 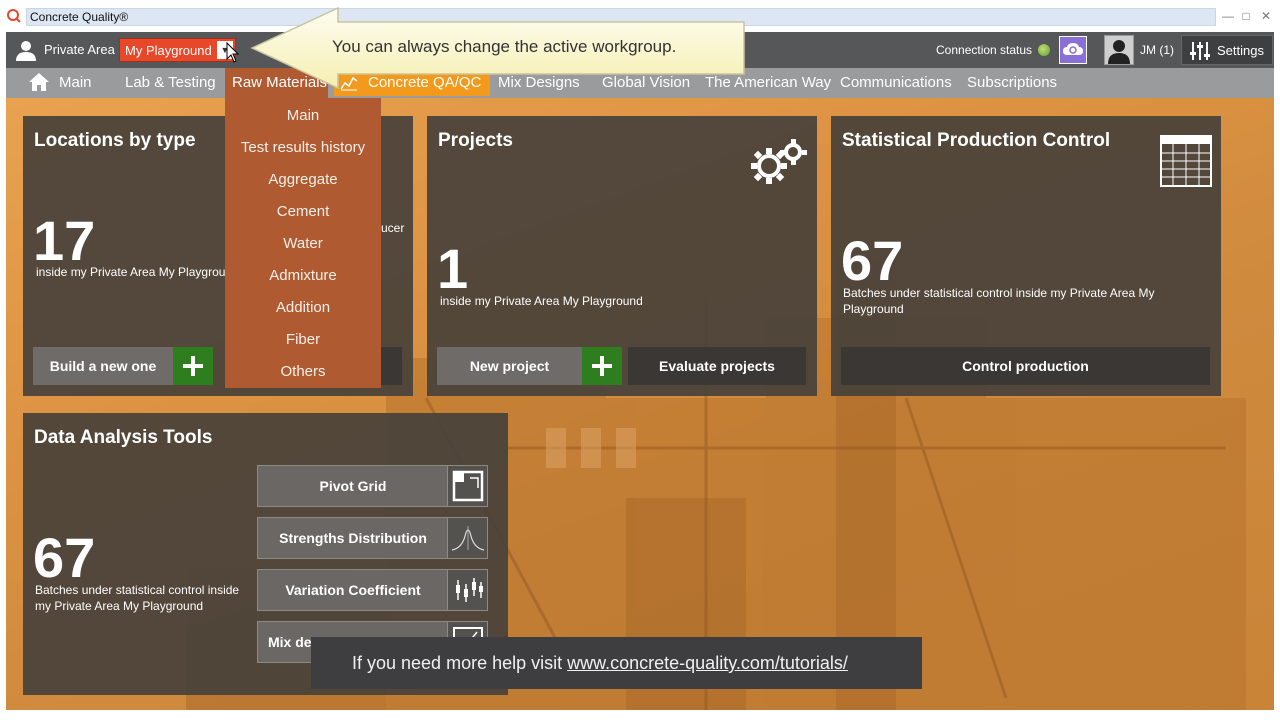 I want to click on control-production-button: Control production, so click(x=1025, y=366).